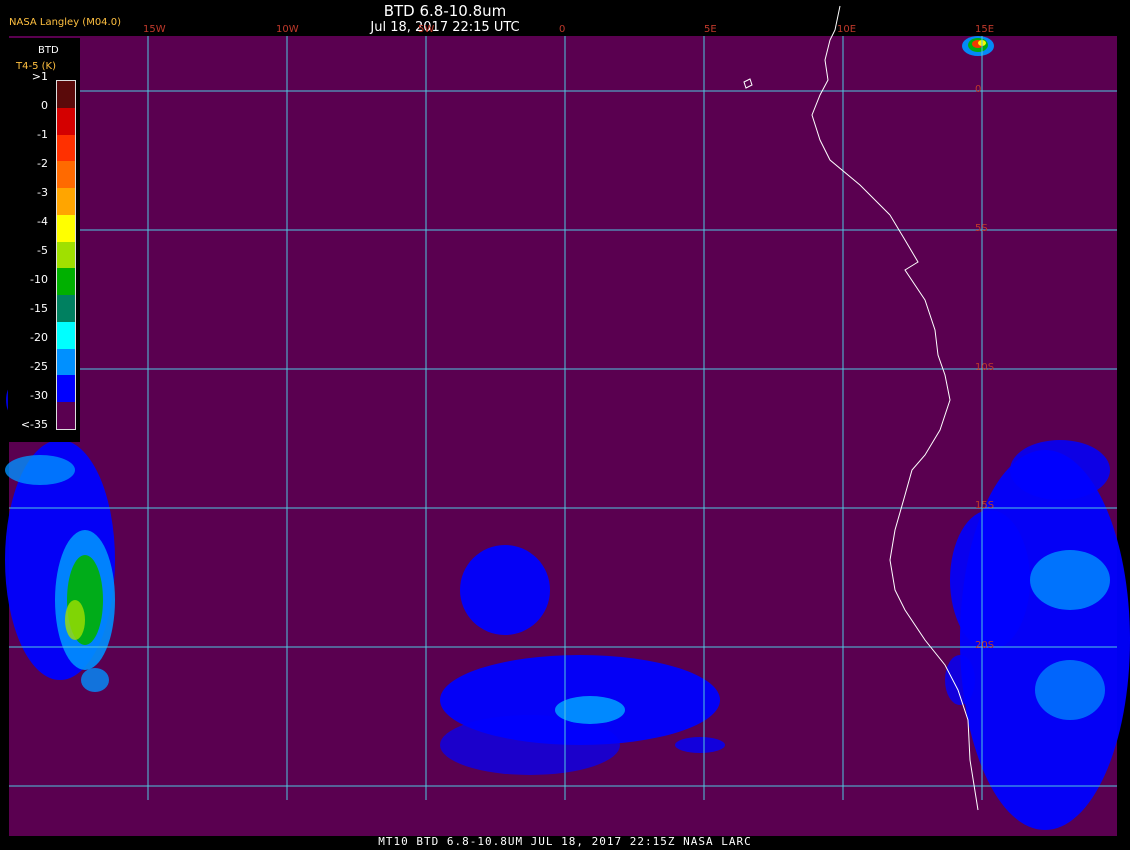 This screenshot has width=1130, height=850. I want to click on map-timestamp: Jul 18, 2017 22:15 UTC, so click(445, 27).